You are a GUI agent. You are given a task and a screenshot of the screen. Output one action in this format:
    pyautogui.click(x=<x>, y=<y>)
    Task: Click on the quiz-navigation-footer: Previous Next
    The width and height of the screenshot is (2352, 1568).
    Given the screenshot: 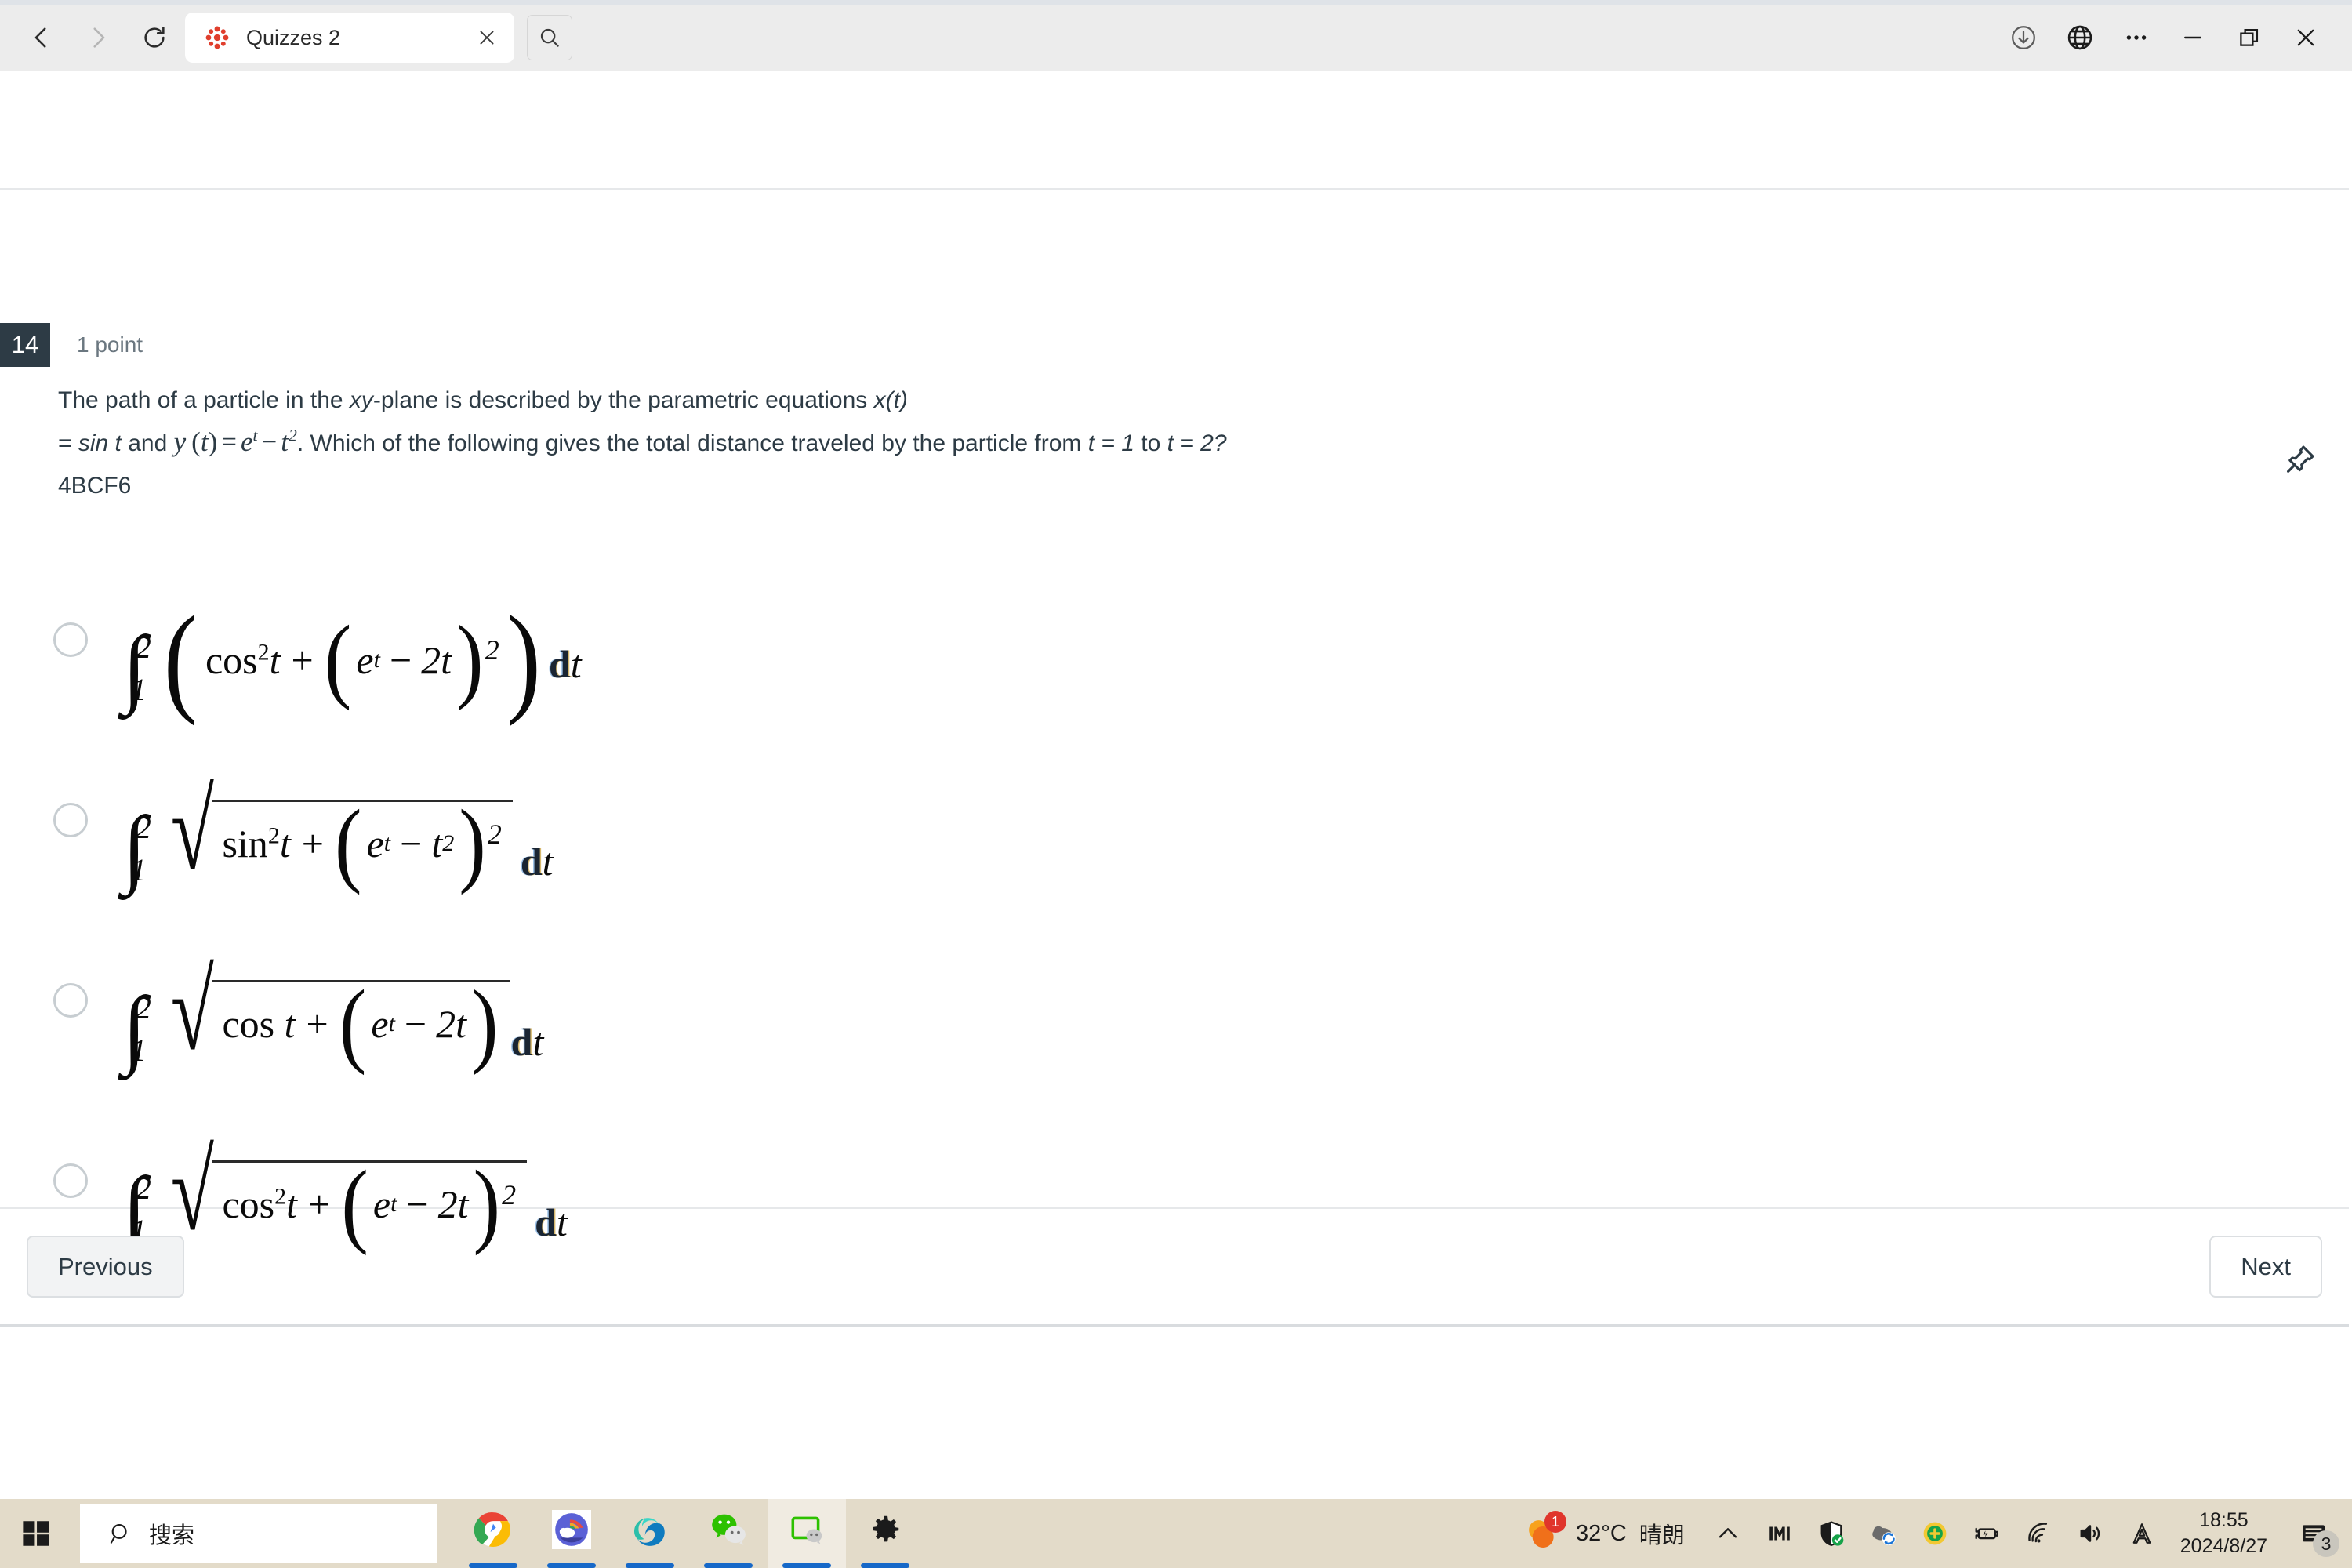 What is the action you would take?
    pyautogui.click(x=1174, y=1268)
    